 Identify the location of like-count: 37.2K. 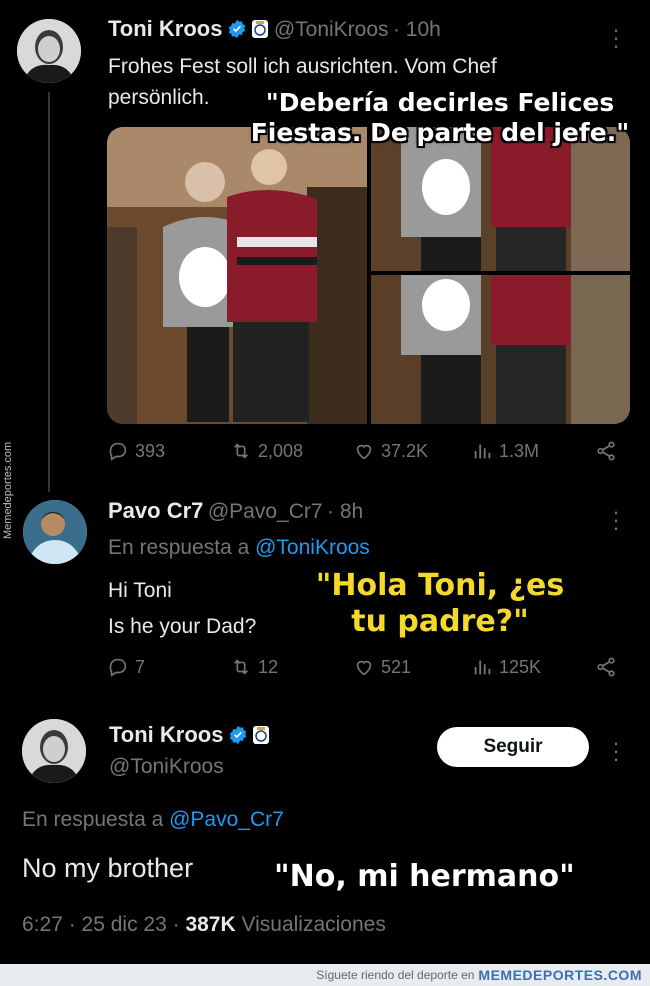
(405, 450).